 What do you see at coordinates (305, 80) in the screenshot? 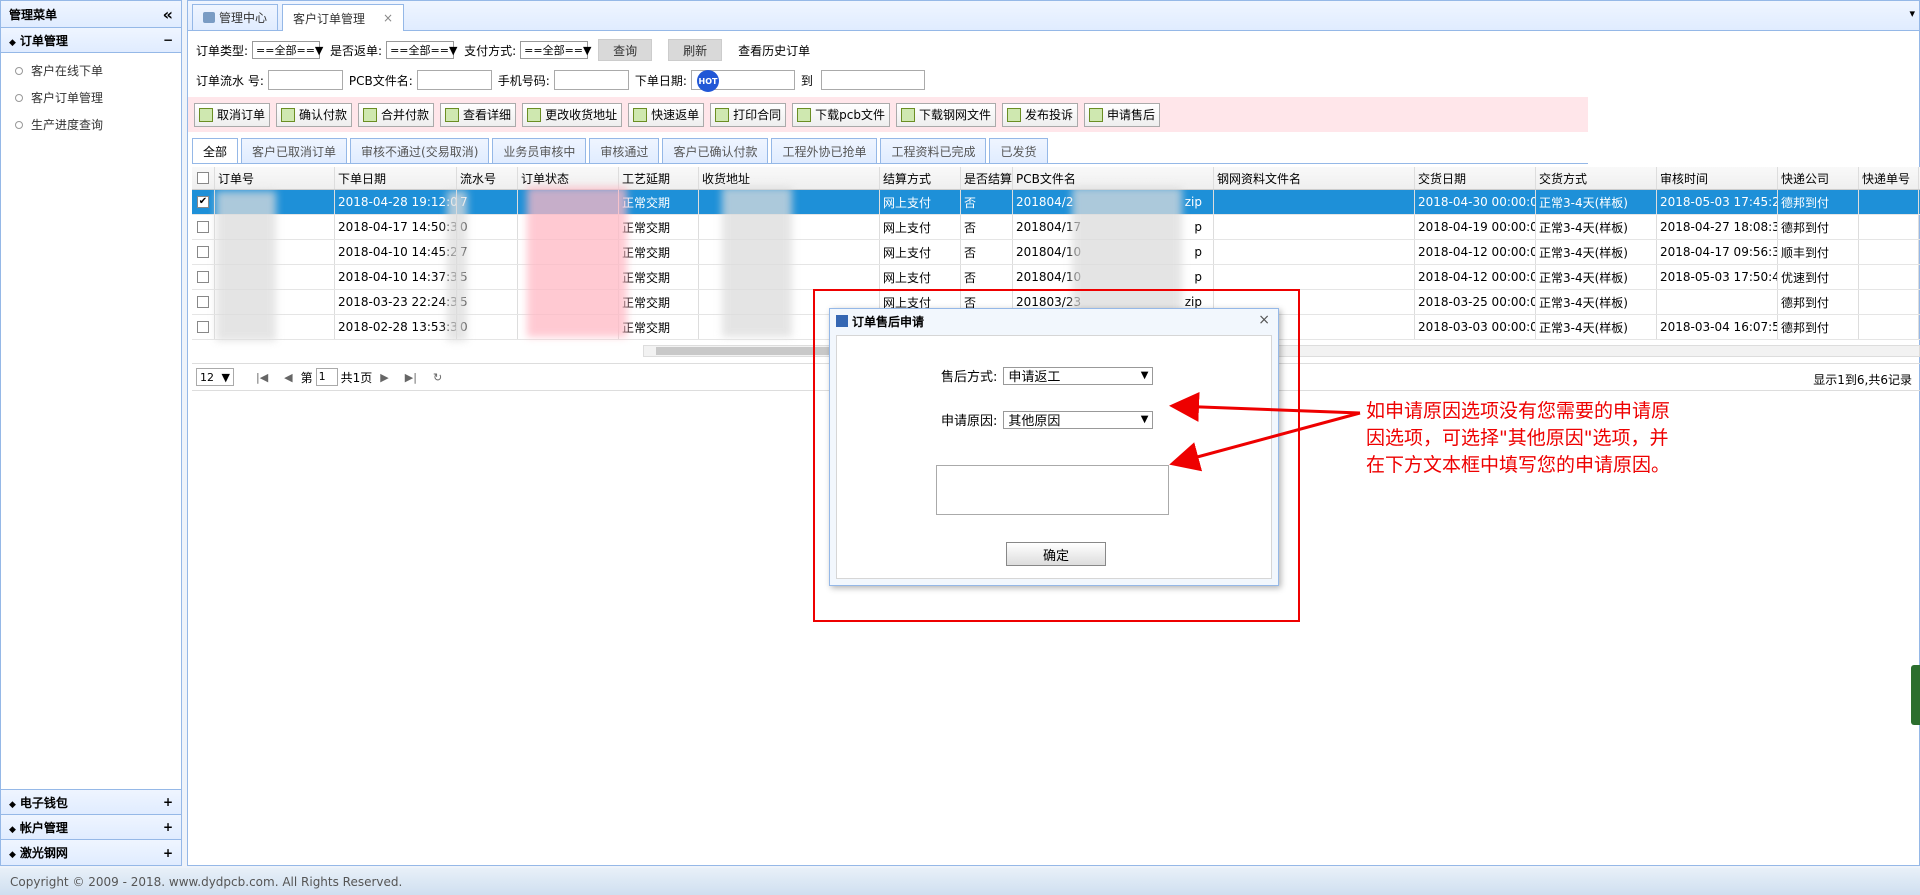
I see `serial-input` at bounding box center [305, 80].